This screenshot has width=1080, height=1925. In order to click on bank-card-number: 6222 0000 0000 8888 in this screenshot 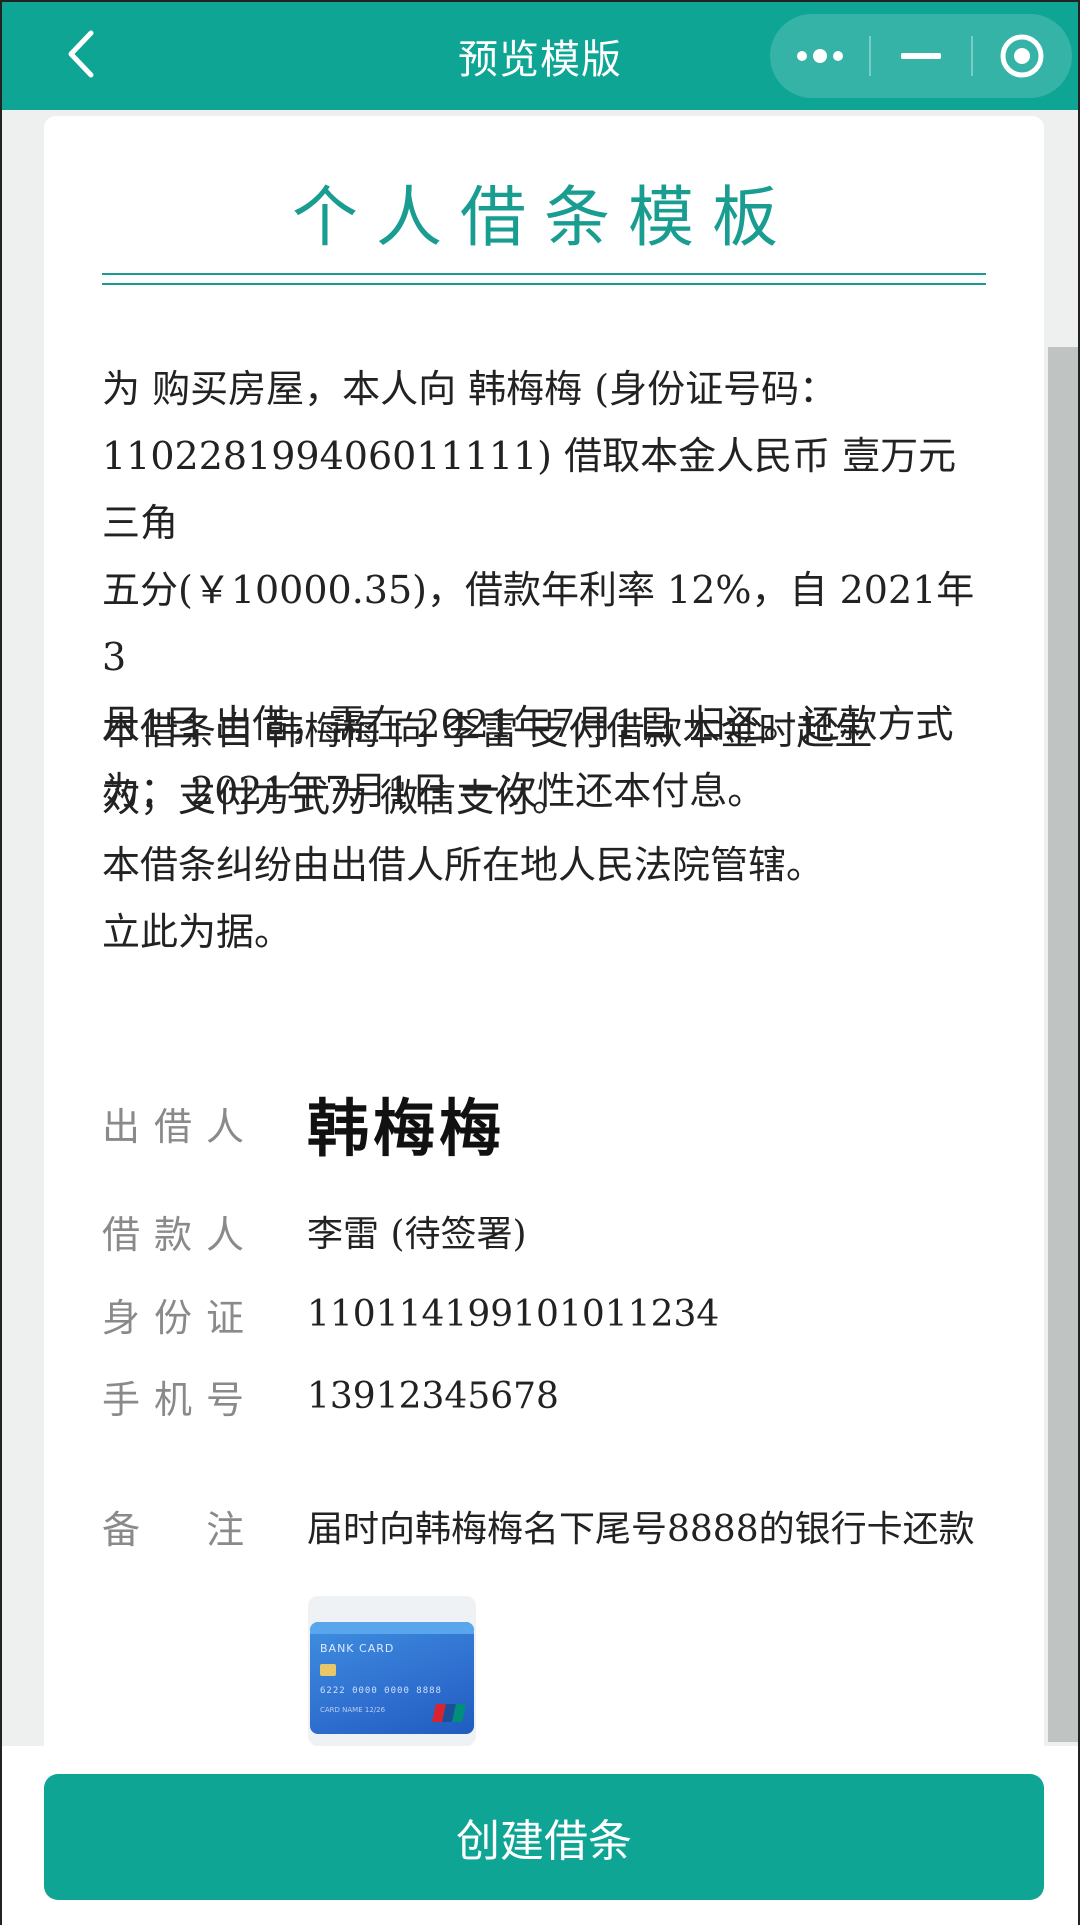, I will do `click(381, 1691)`.